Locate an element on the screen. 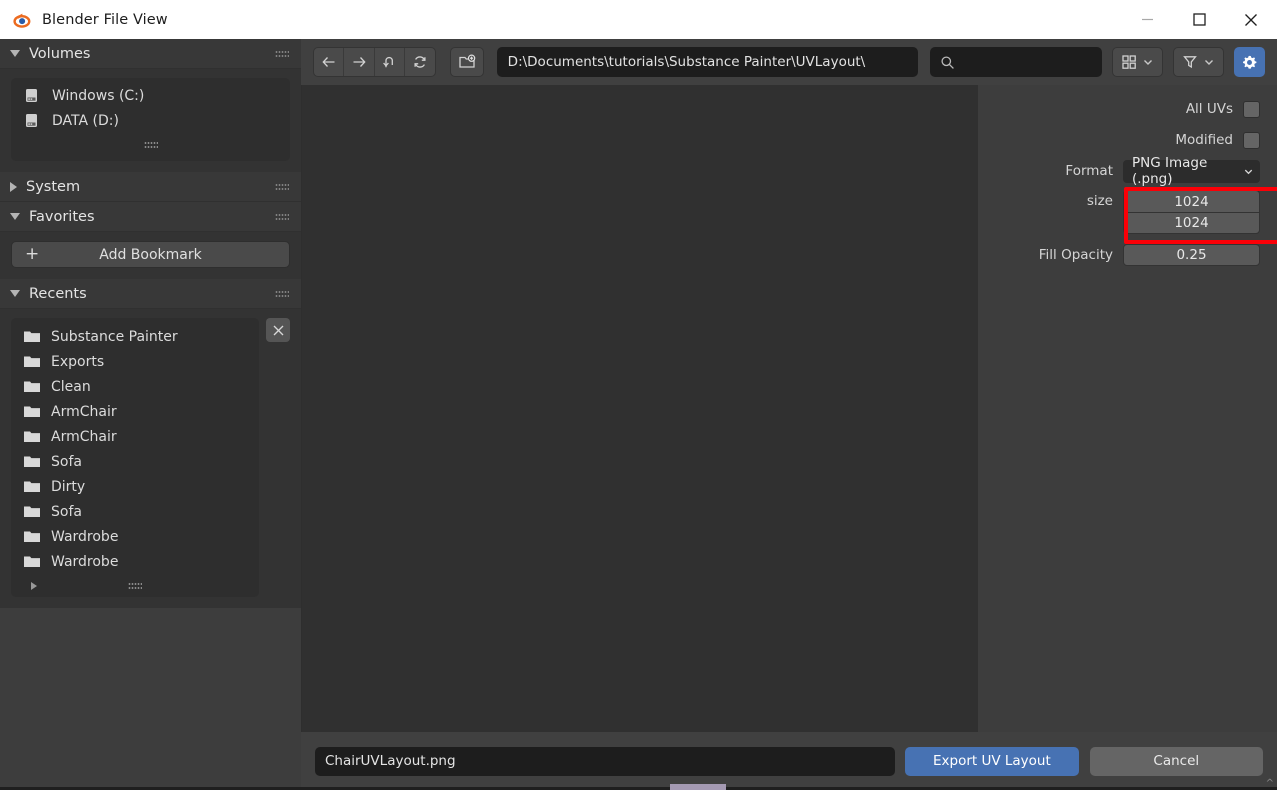 This screenshot has height=790, width=1277. sidebar-section-label: Favorites is located at coordinates (62, 216).